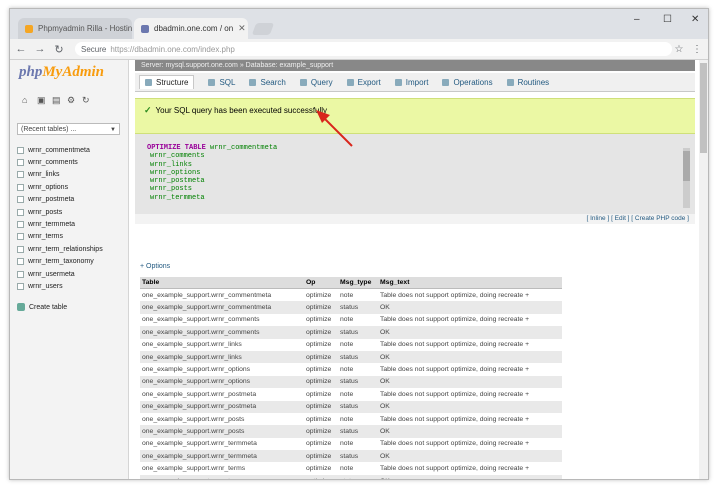  I want to click on tab-routines: Routines, so click(527, 82).